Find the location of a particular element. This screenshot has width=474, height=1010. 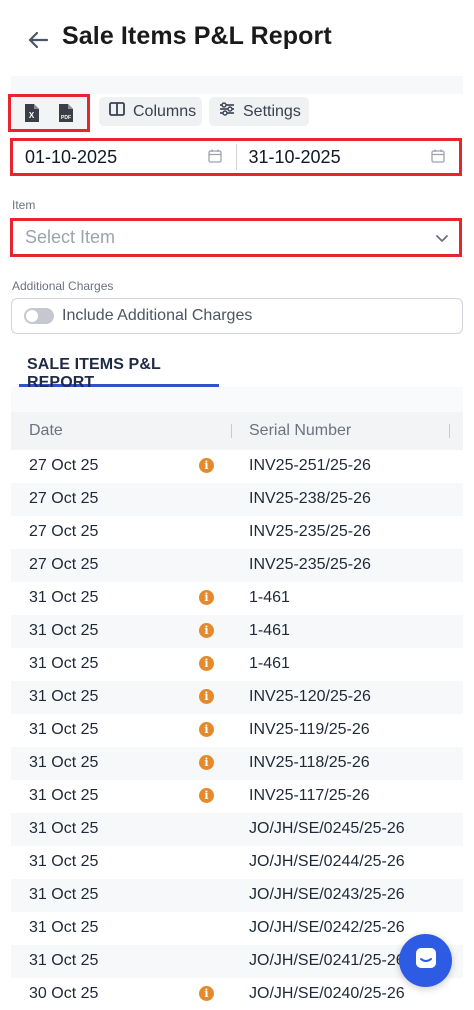

additional-charges-toggle-label: Include Additional Charges is located at coordinates (157, 315).